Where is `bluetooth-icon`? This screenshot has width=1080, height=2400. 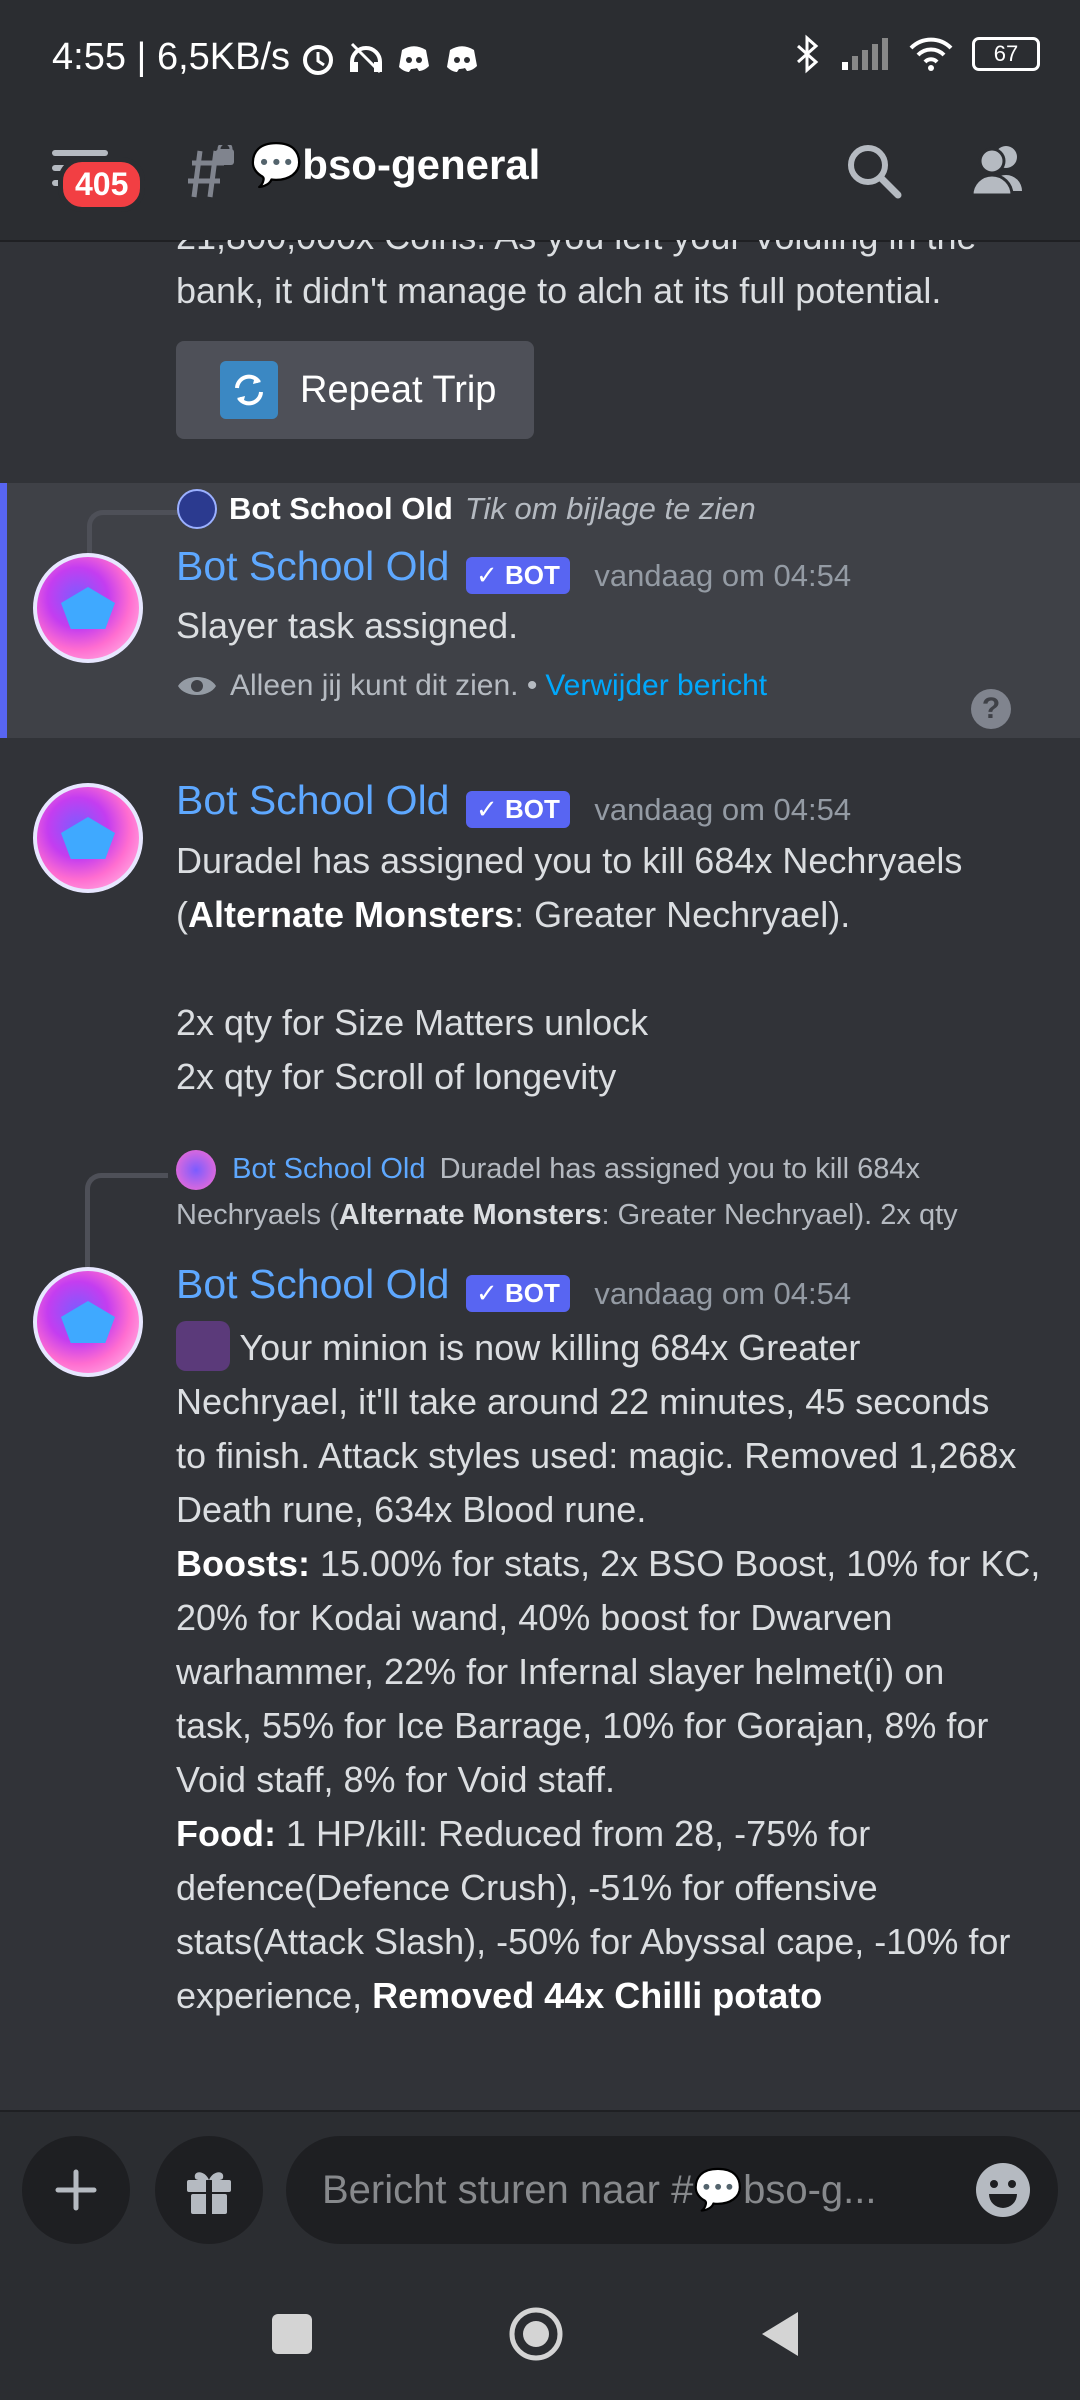 bluetooth-icon is located at coordinates (808, 54).